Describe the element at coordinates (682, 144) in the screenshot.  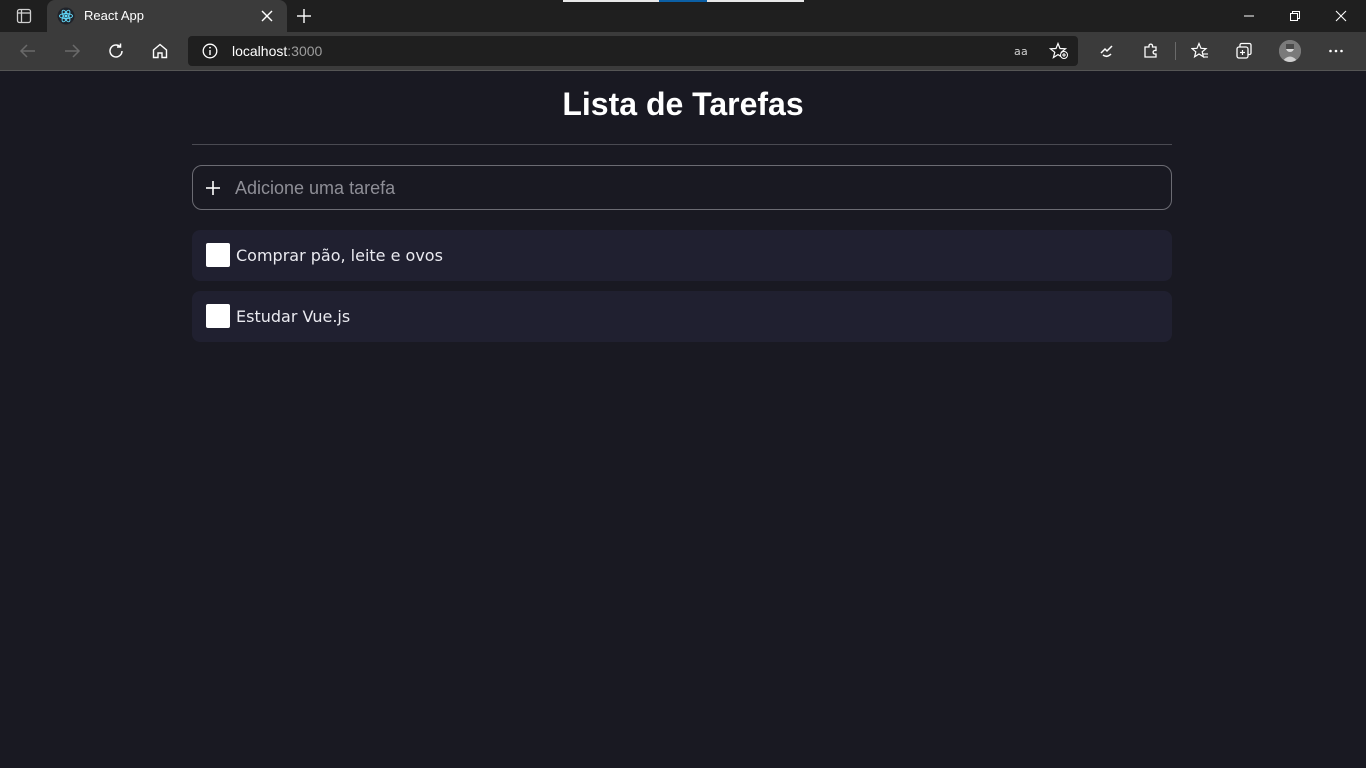
I see `title-divider` at that location.